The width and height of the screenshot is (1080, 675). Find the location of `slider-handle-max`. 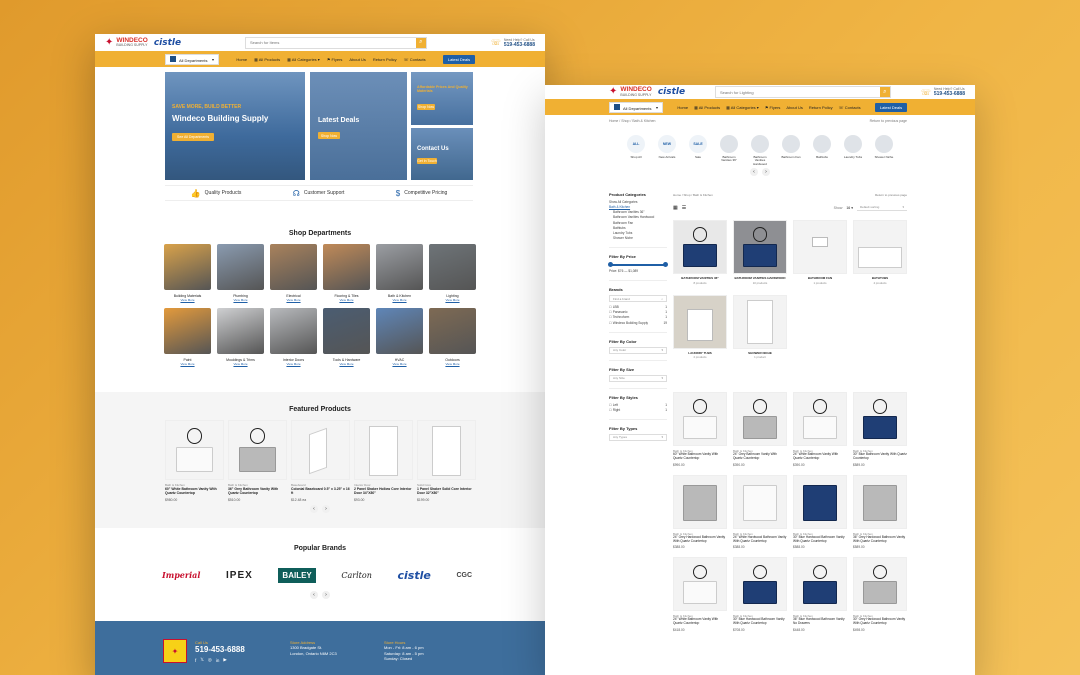

slider-handle-max is located at coordinates (665, 264).